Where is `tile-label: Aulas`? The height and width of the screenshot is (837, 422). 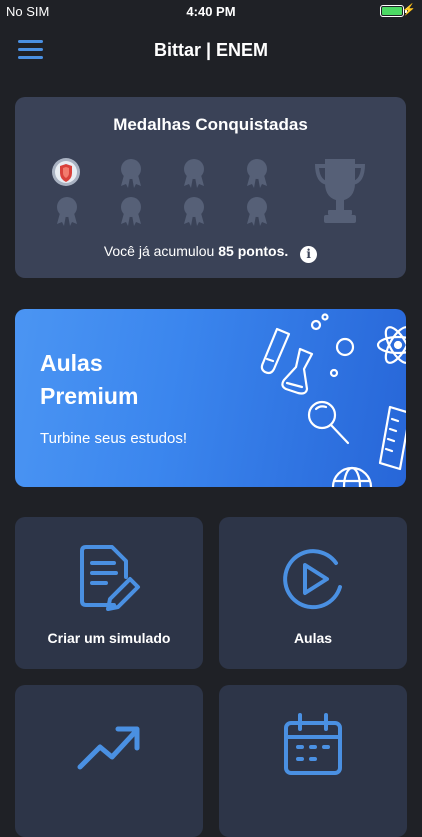
tile-label: Aulas is located at coordinates (313, 638).